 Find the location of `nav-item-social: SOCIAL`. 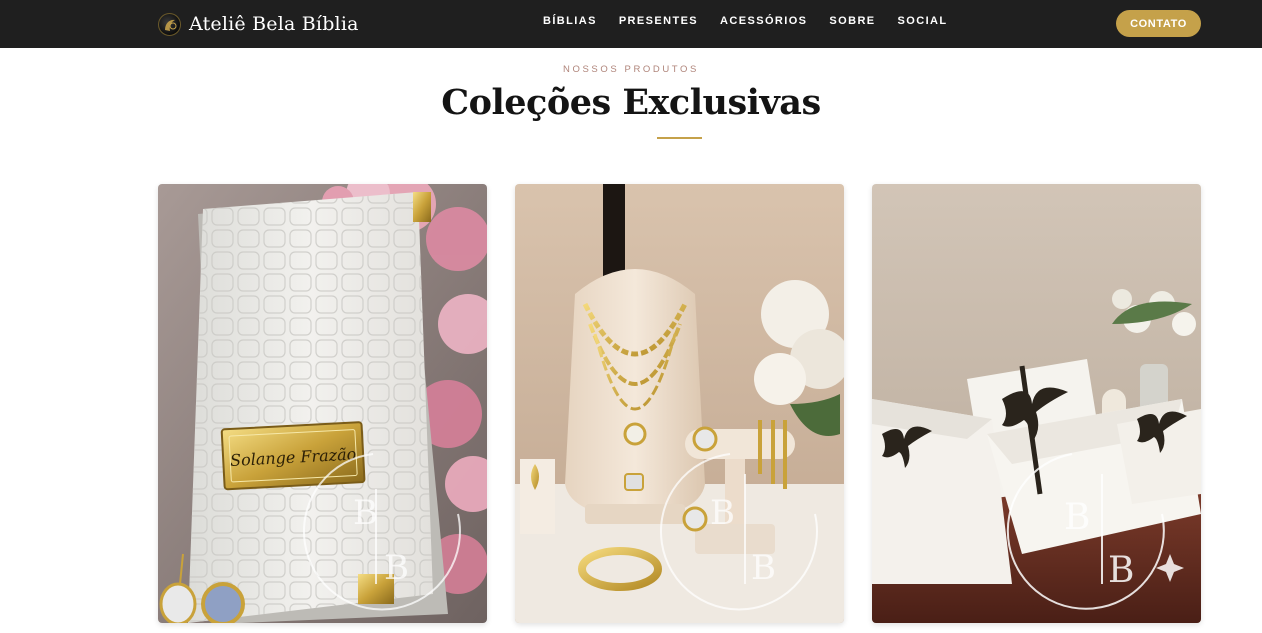

nav-item-social: SOCIAL is located at coordinates (923, 21).